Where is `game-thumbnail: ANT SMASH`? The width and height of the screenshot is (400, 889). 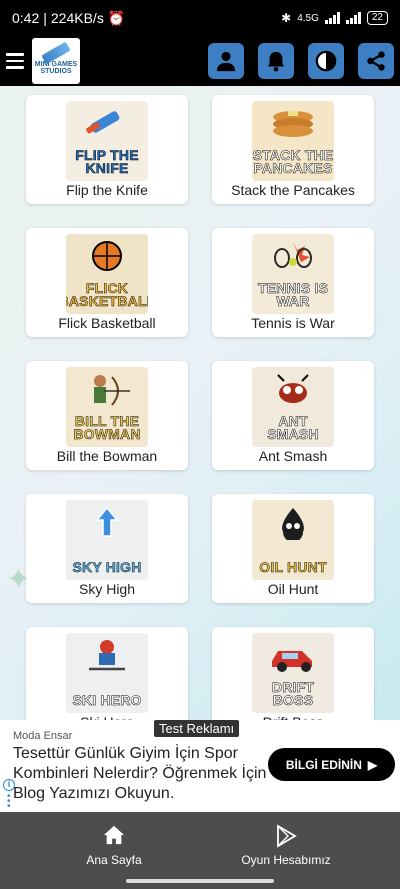 game-thumbnail: ANT SMASH is located at coordinates (293, 407).